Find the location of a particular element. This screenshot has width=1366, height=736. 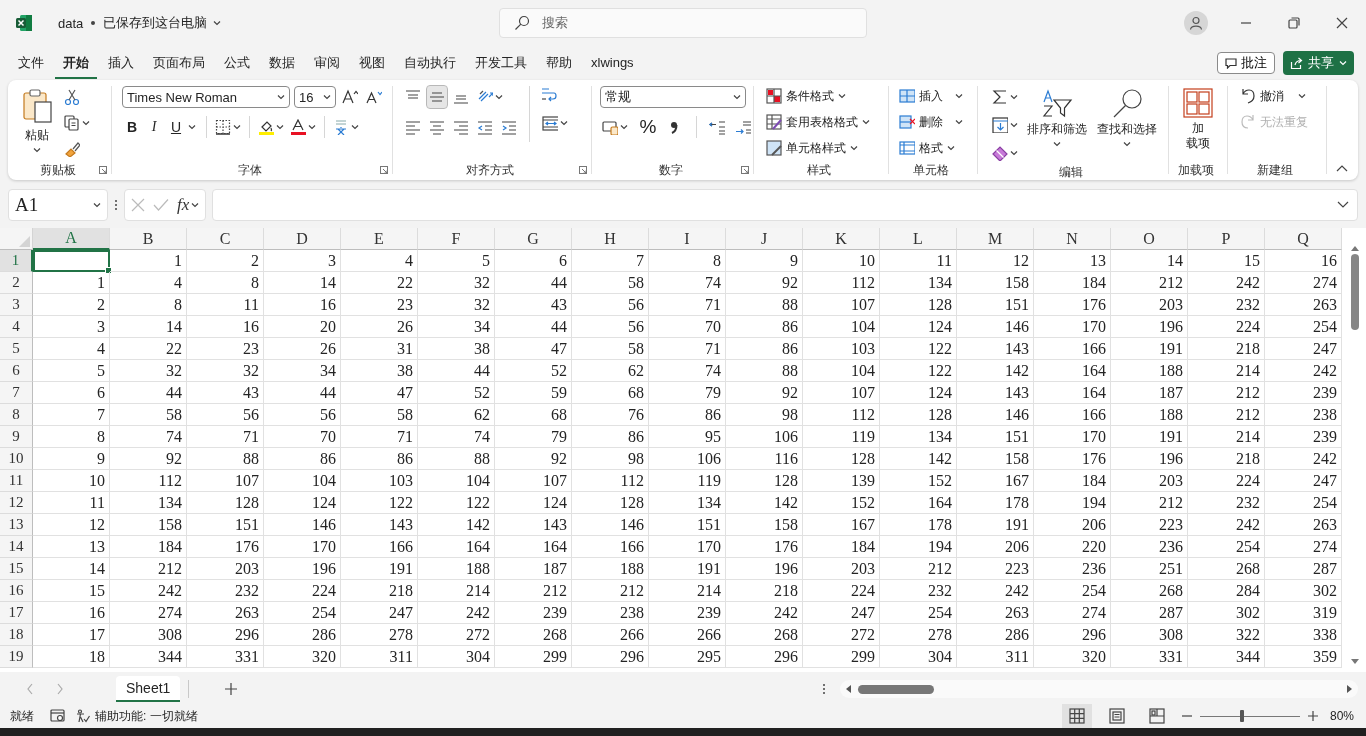

column-header: L is located at coordinates (918, 239).